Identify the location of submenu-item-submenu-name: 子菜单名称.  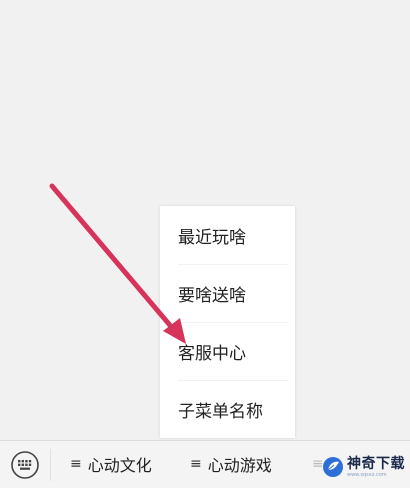
(227, 409).